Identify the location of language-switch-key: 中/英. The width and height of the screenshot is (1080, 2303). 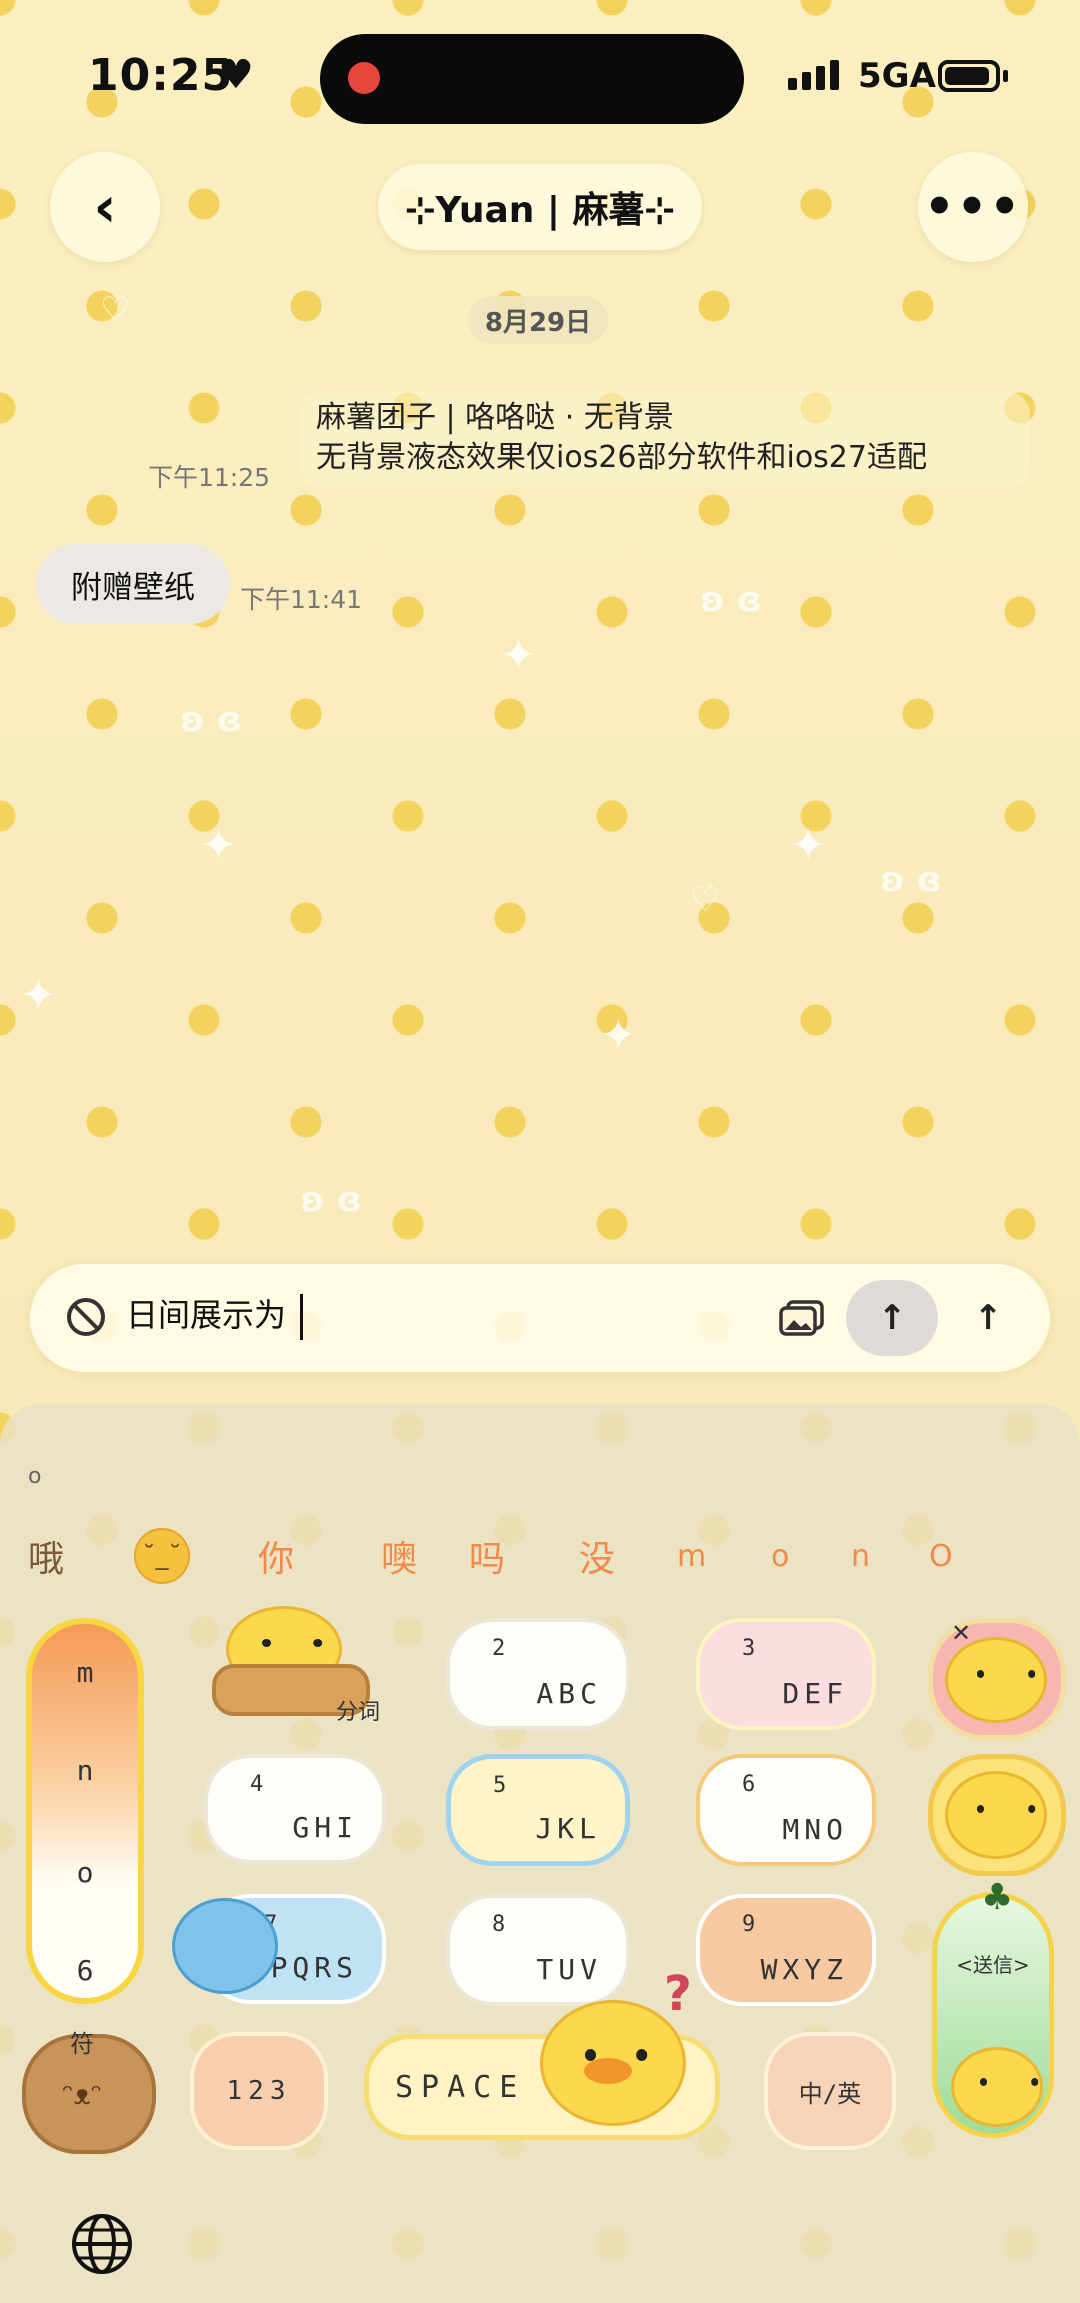
(830, 2091).